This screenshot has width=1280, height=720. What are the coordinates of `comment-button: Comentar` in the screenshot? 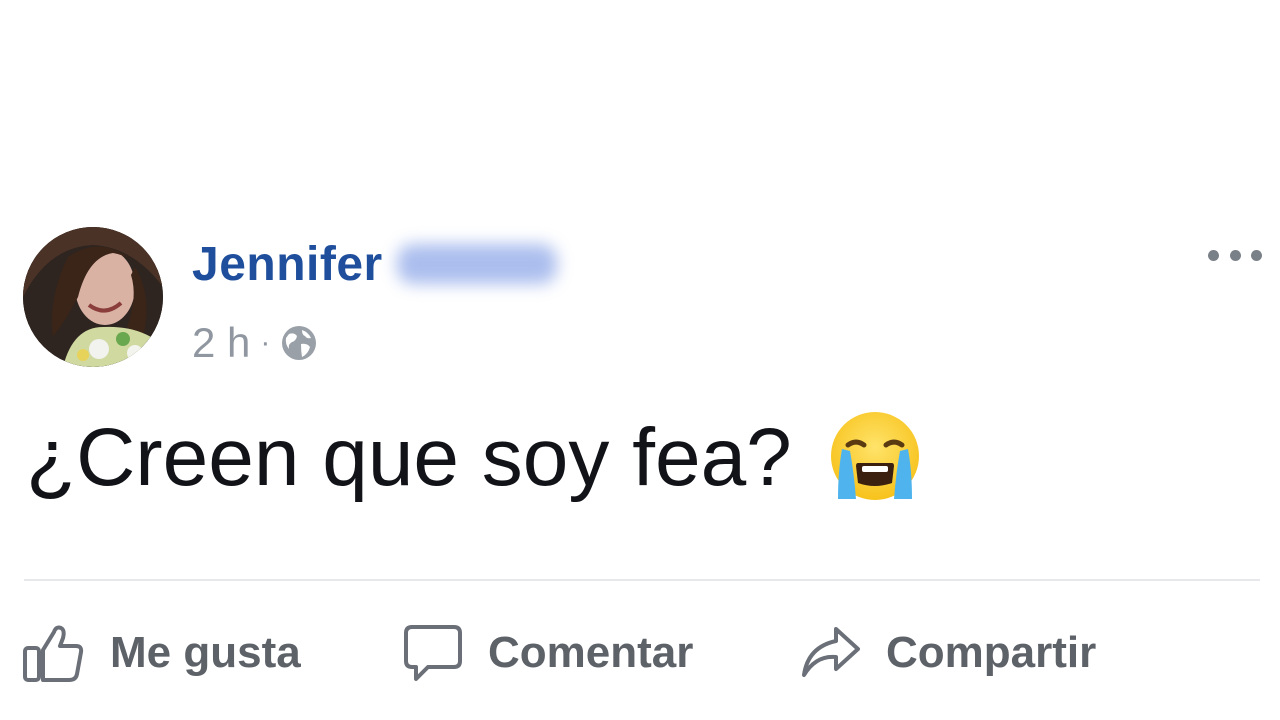 It's located at (547, 653).